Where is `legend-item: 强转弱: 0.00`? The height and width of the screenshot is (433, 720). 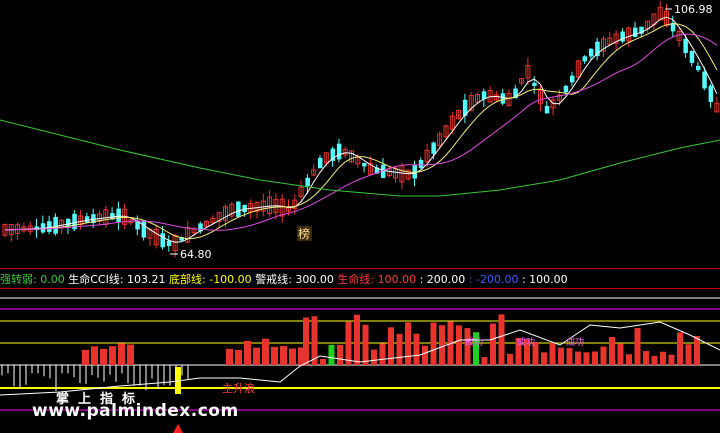
legend-item: 强转弱: 0.00 is located at coordinates (32, 279).